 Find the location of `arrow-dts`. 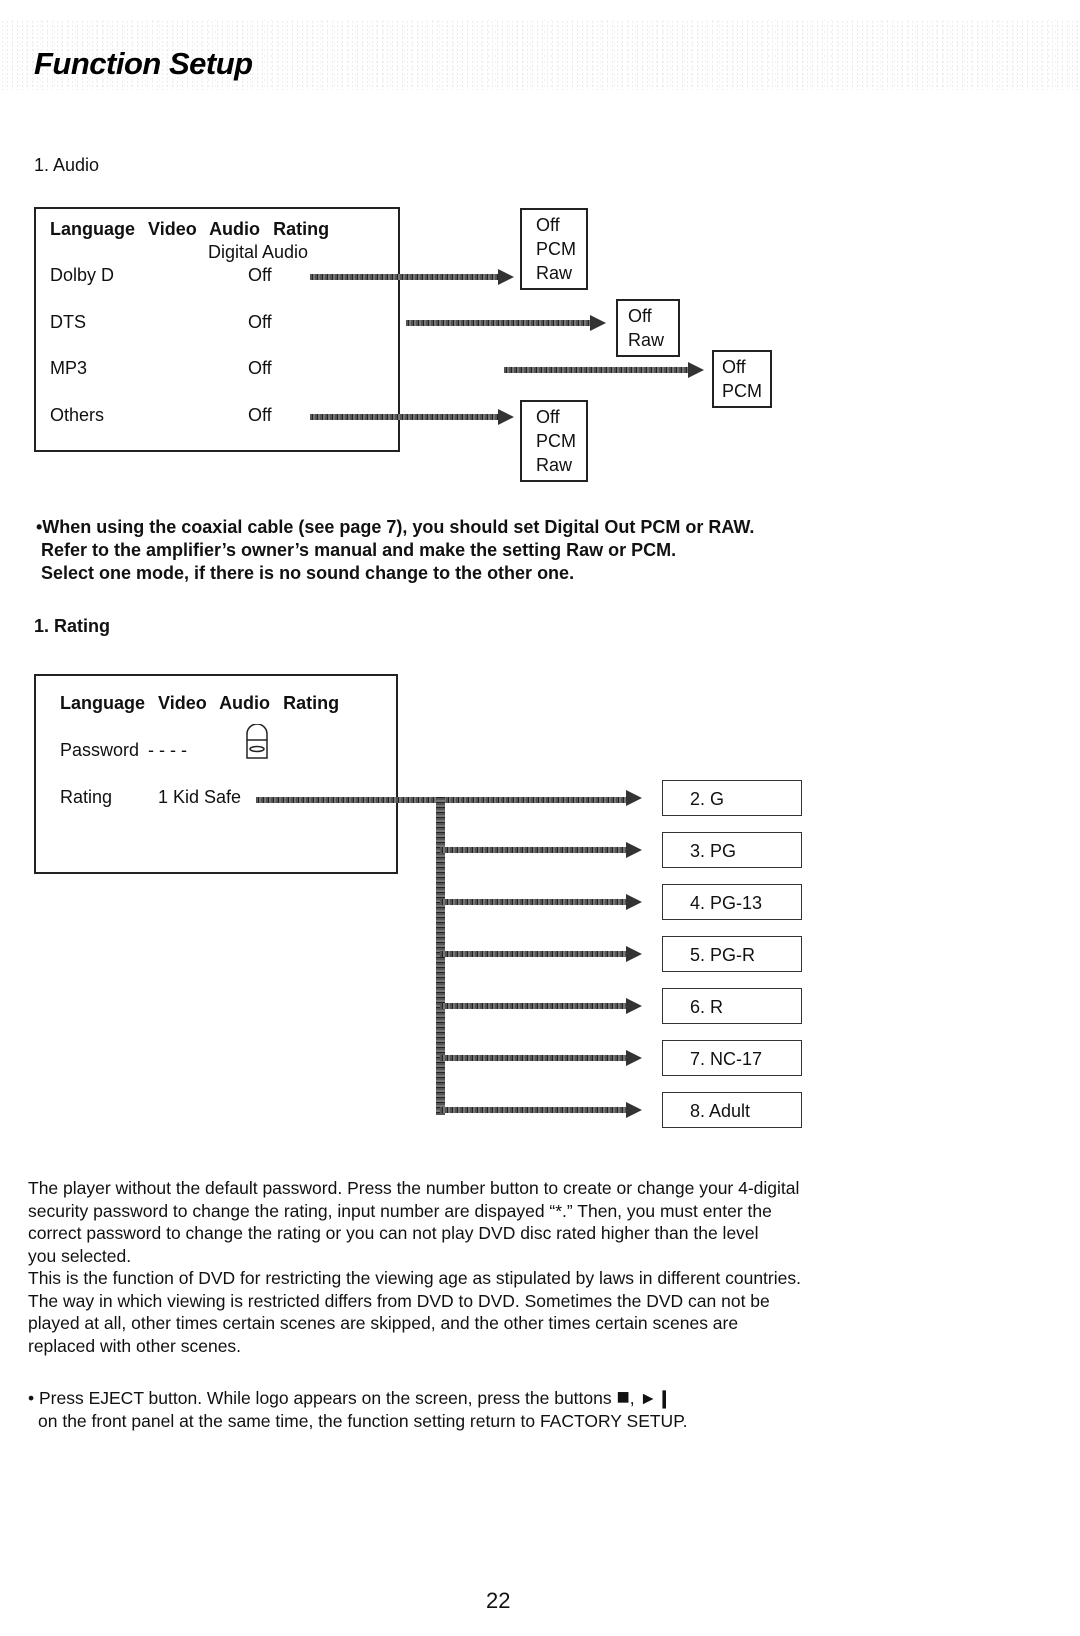

arrow-dts is located at coordinates (499, 323).